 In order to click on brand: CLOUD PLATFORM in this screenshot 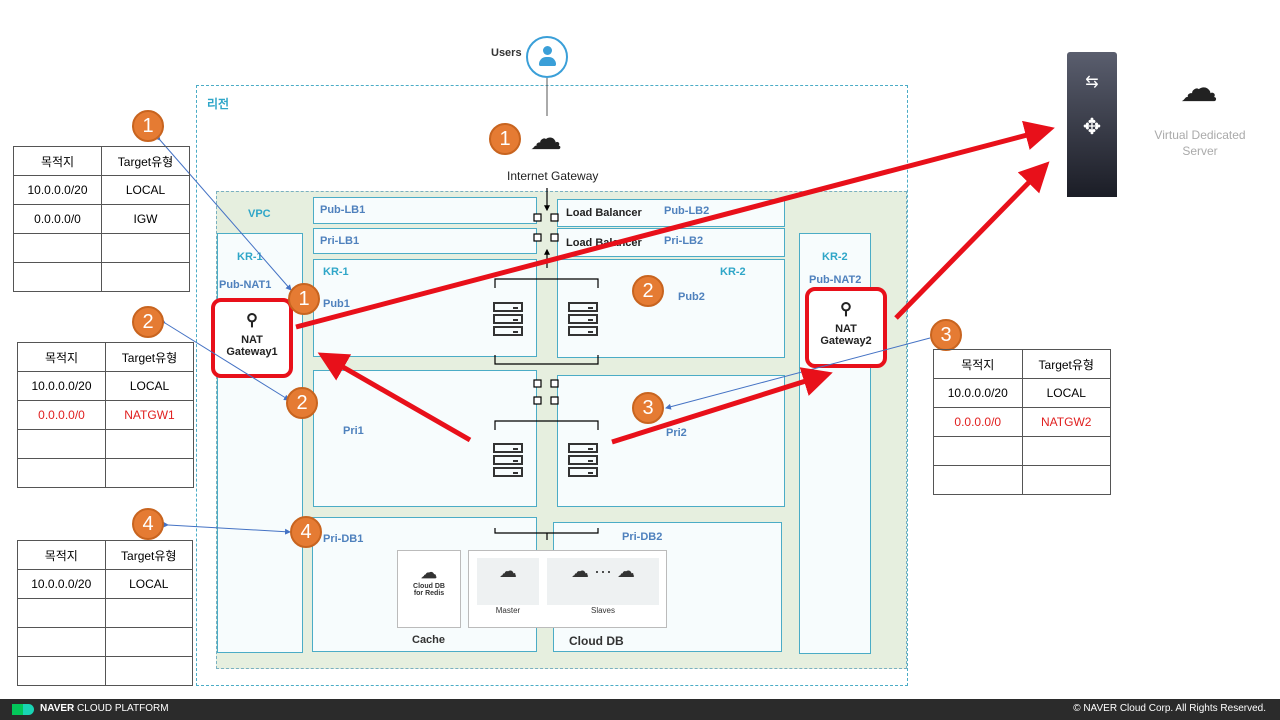, I will do `click(121, 708)`.